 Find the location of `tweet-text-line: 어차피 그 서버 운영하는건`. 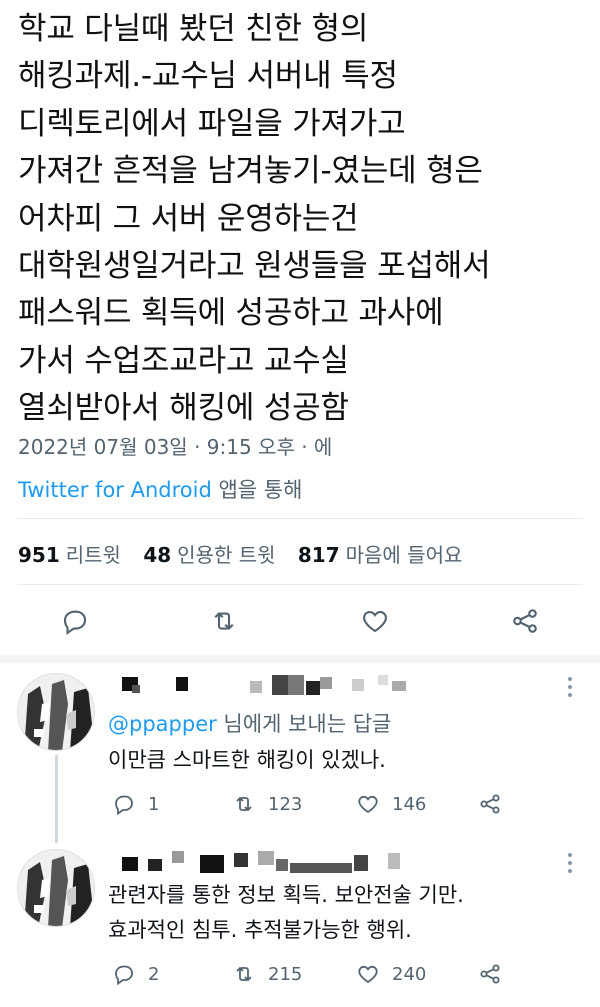

tweet-text-line: 어차피 그 서버 운영하는건 is located at coordinates (188, 218).